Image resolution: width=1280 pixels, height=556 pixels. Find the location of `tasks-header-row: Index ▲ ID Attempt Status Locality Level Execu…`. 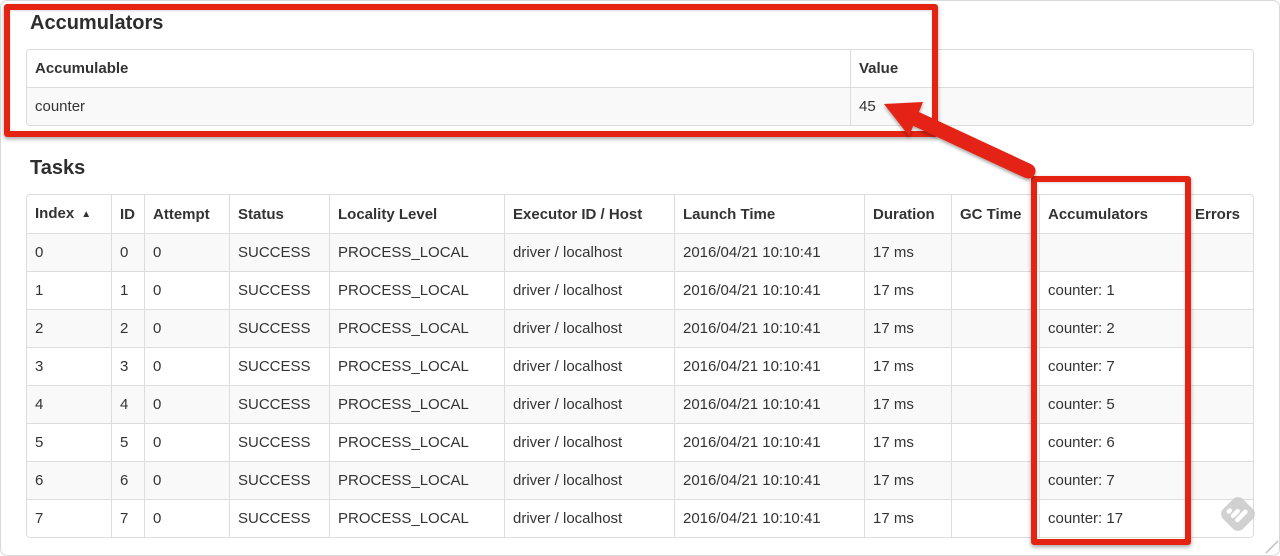

tasks-header-row: Index ▲ ID Attempt Status Locality Level Execu… is located at coordinates (640, 214).